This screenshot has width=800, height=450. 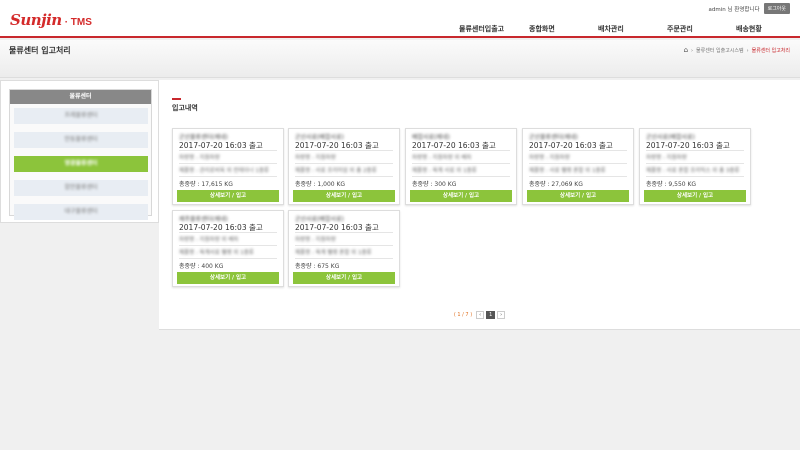 What do you see at coordinates (333, 253) in the screenshot?
I see `card-product: 제품명 : 육계 펠렛 혼합 외 1종류` at bounding box center [333, 253].